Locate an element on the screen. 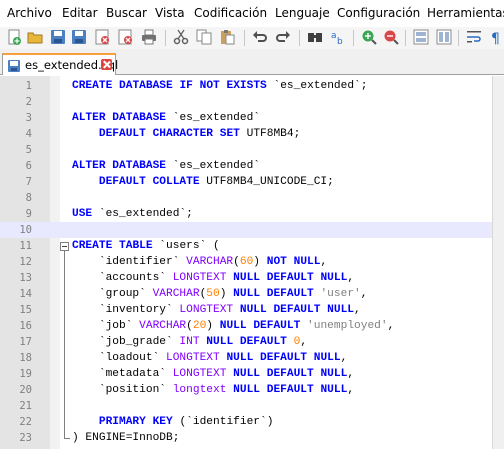  code-line: 3 ALTER DATABASE `es_extended` is located at coordinates (246, 118).